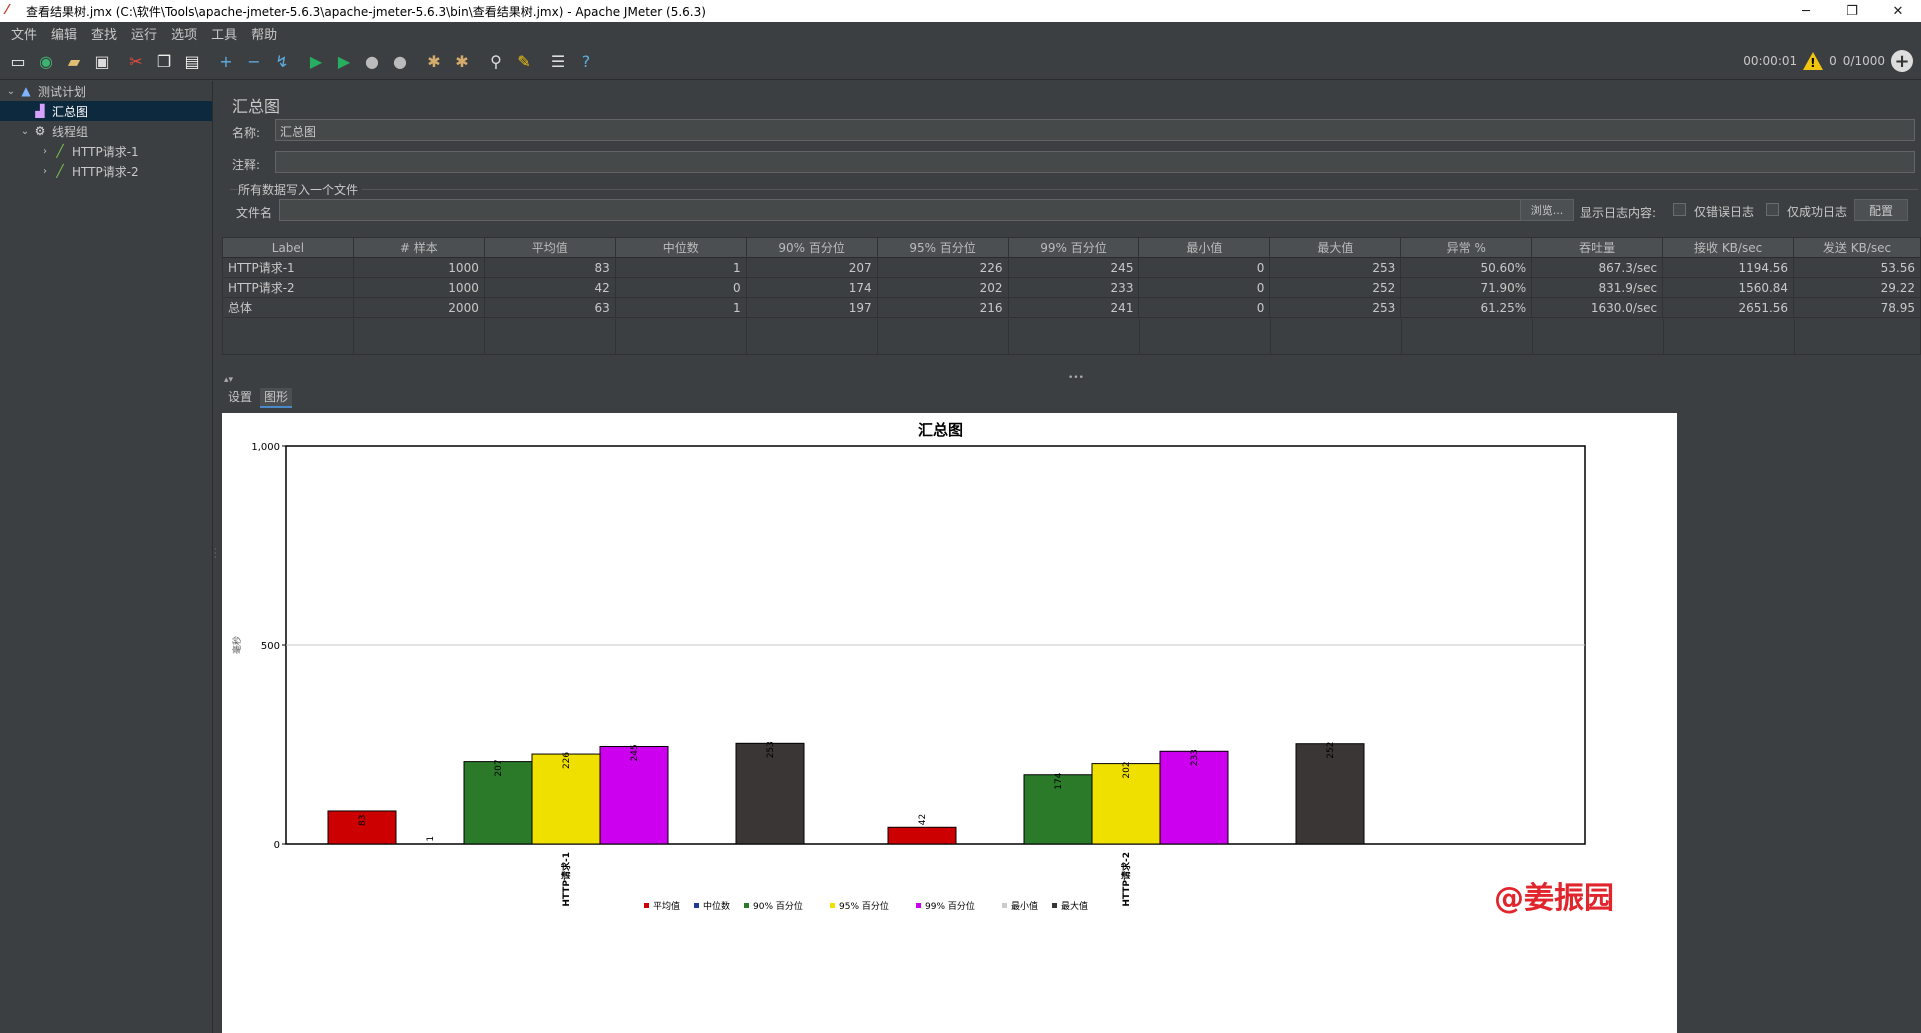 The height and width of the screenshot is (1033, 1921). Describe the element at coordinates (496, 62) in the screenshot. I see `search-icon: ⚲` at that location.